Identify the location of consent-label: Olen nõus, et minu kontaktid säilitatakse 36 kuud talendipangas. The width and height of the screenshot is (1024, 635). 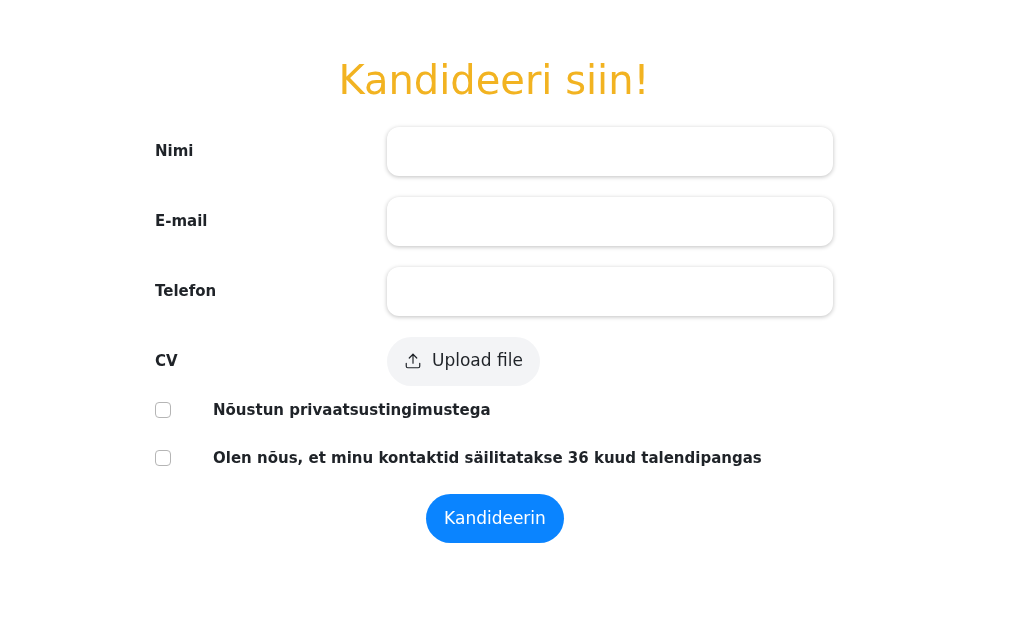
(487, 458).